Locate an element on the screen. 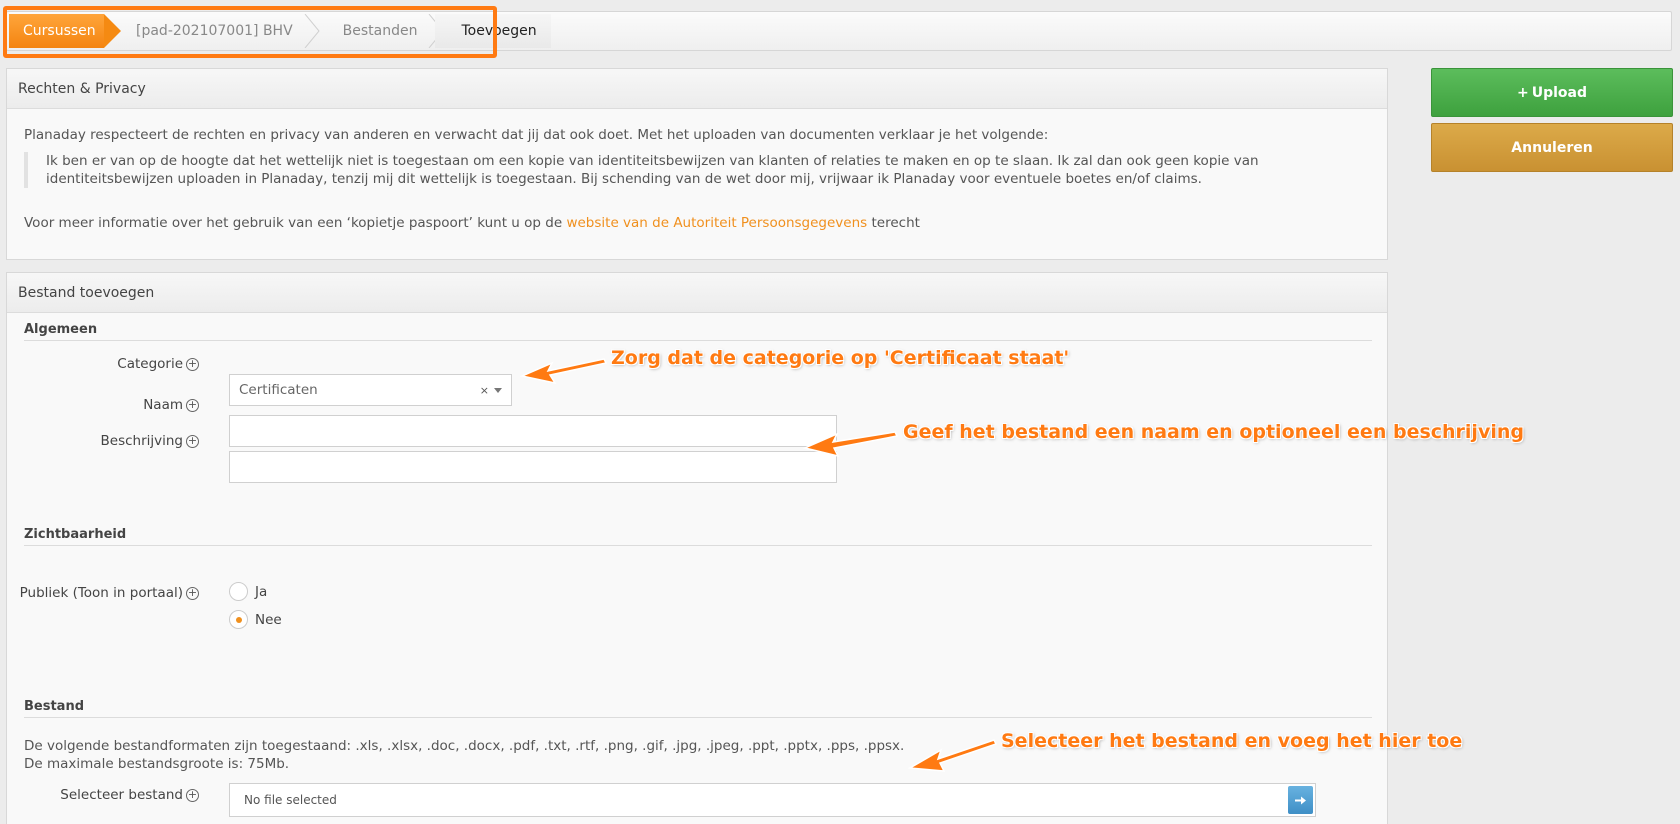 The width and height of the screenshot is (1680, 824). breadcrumb-item-course: [pad-202107001] BHV is located at coordinates (212, 31).